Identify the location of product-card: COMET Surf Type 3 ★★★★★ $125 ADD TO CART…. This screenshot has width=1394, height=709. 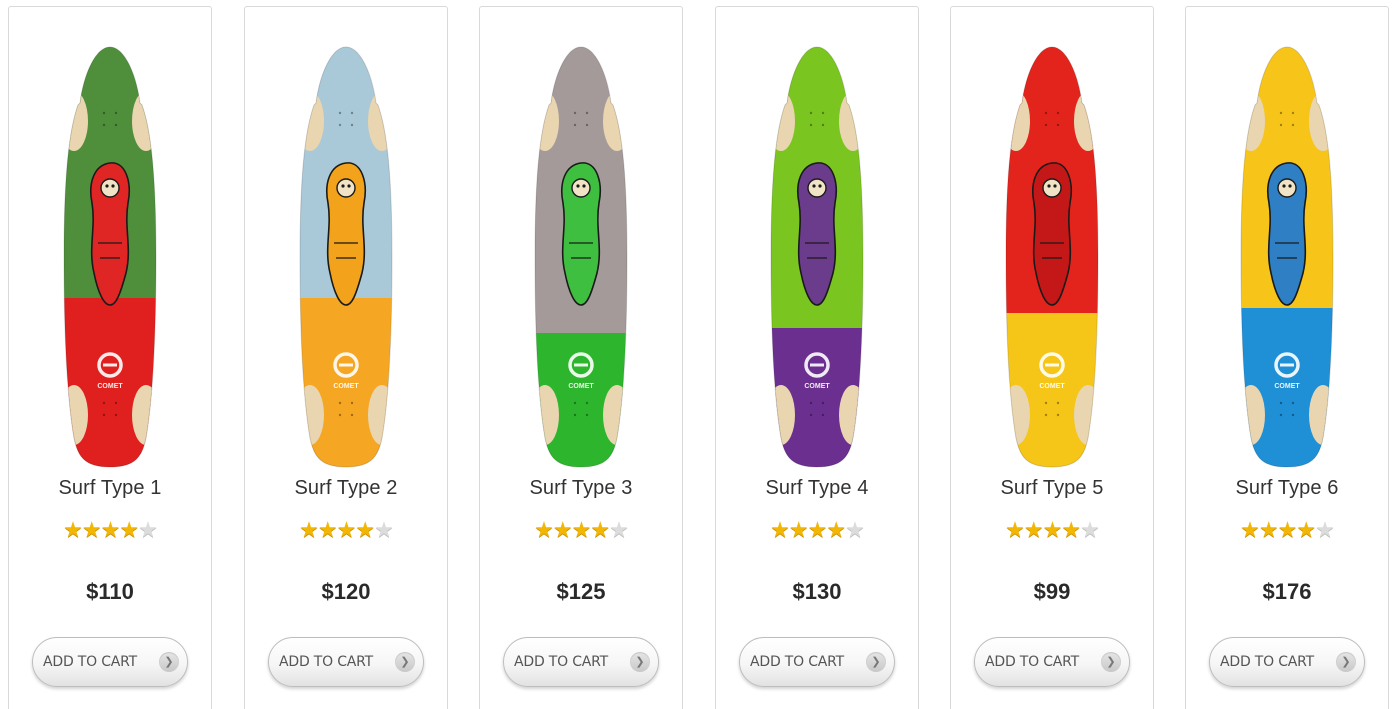
(581, 357).